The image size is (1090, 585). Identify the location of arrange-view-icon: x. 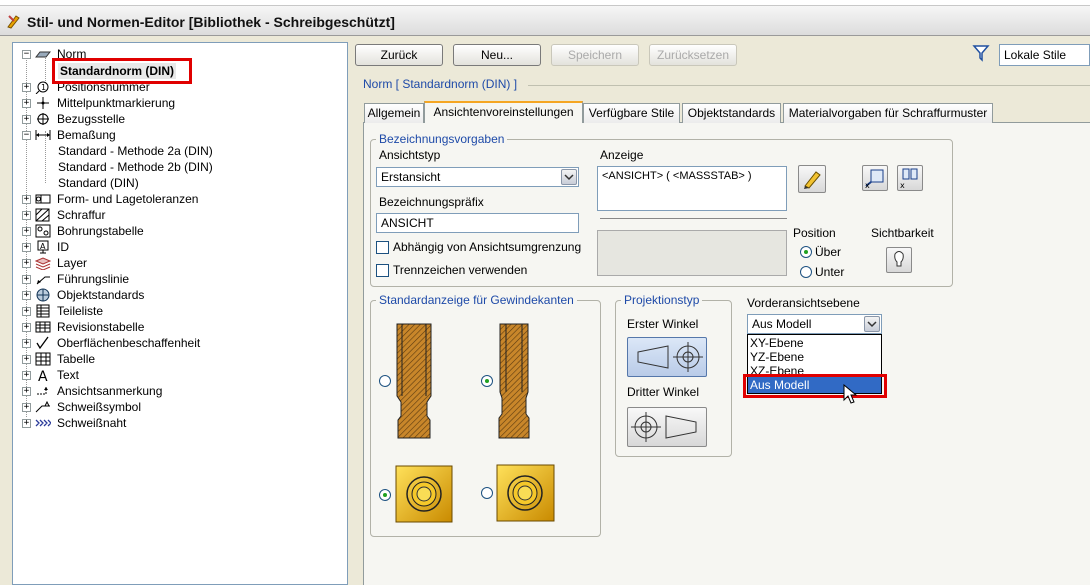
(910, 178).